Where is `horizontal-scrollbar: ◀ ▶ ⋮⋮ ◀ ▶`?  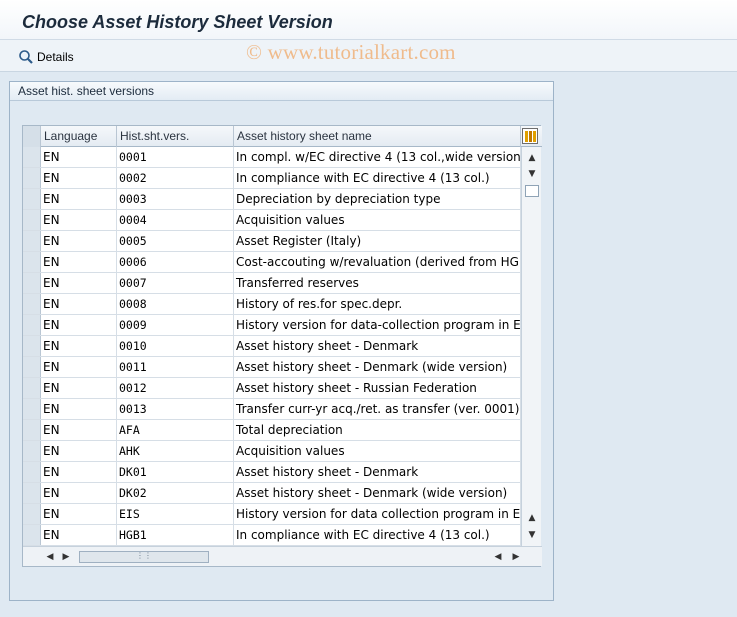
horizontal-scrollbar: ◀ ▶ ⋮⋮ ◀ ▶ is located at coordinates (282, 556).